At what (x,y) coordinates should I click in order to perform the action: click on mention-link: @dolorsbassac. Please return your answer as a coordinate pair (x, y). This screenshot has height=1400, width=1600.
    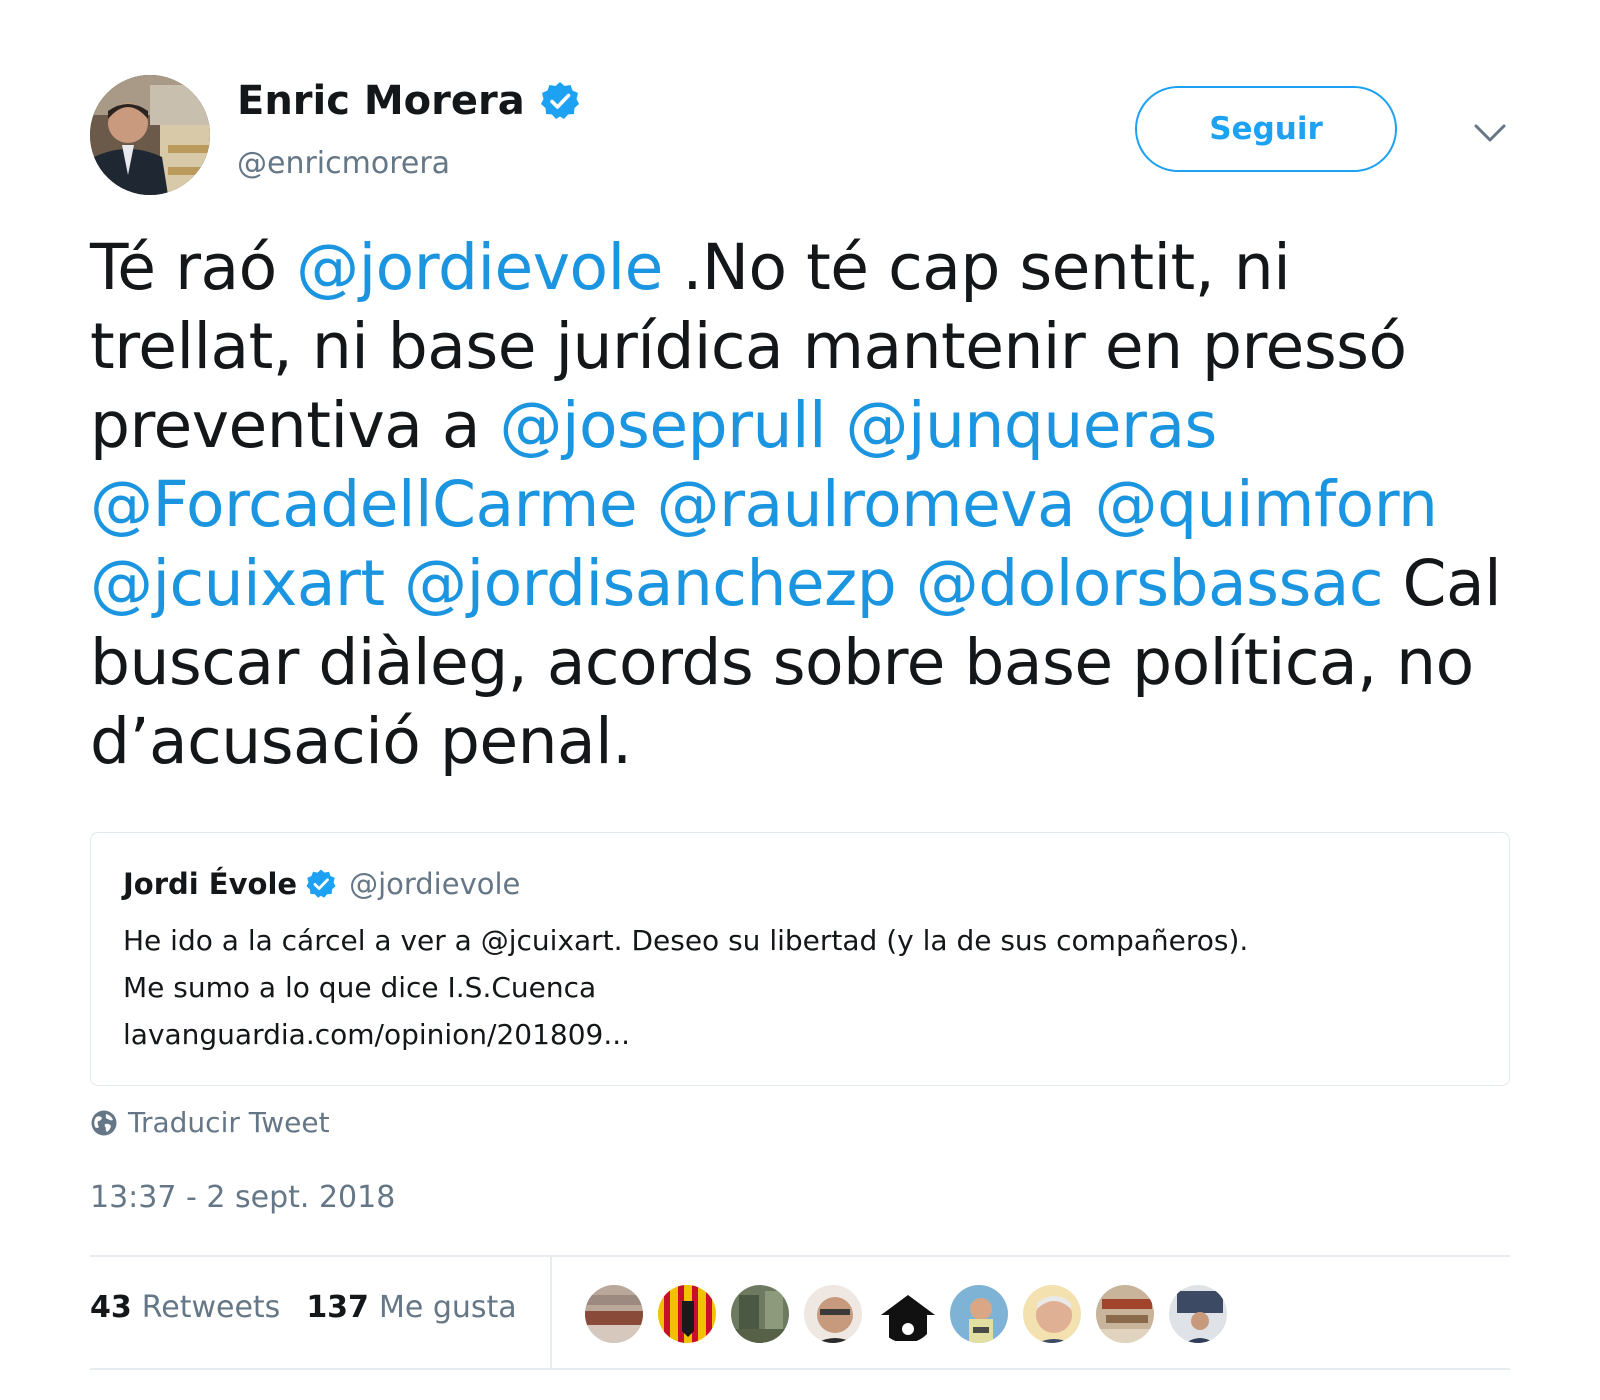
    Looking at the image, I should click on (1150, 583).